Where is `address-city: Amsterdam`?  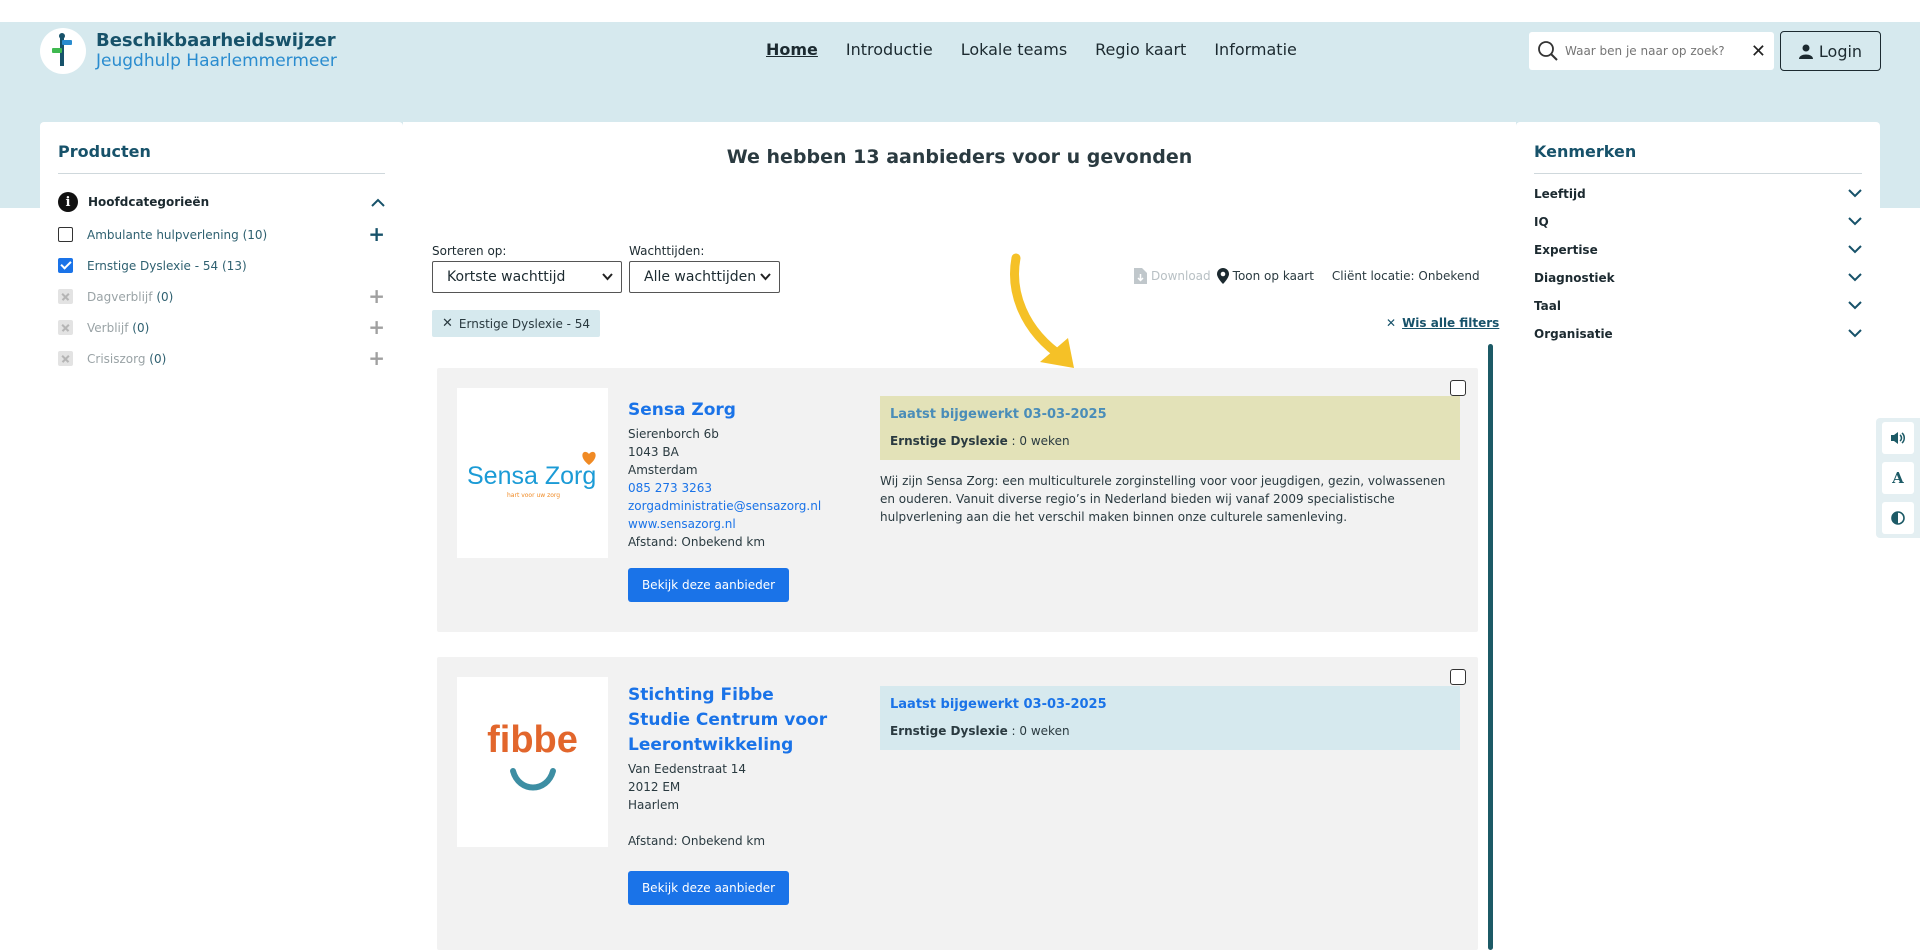
address-city: Amsterdam is located at coordinates (663, 470).